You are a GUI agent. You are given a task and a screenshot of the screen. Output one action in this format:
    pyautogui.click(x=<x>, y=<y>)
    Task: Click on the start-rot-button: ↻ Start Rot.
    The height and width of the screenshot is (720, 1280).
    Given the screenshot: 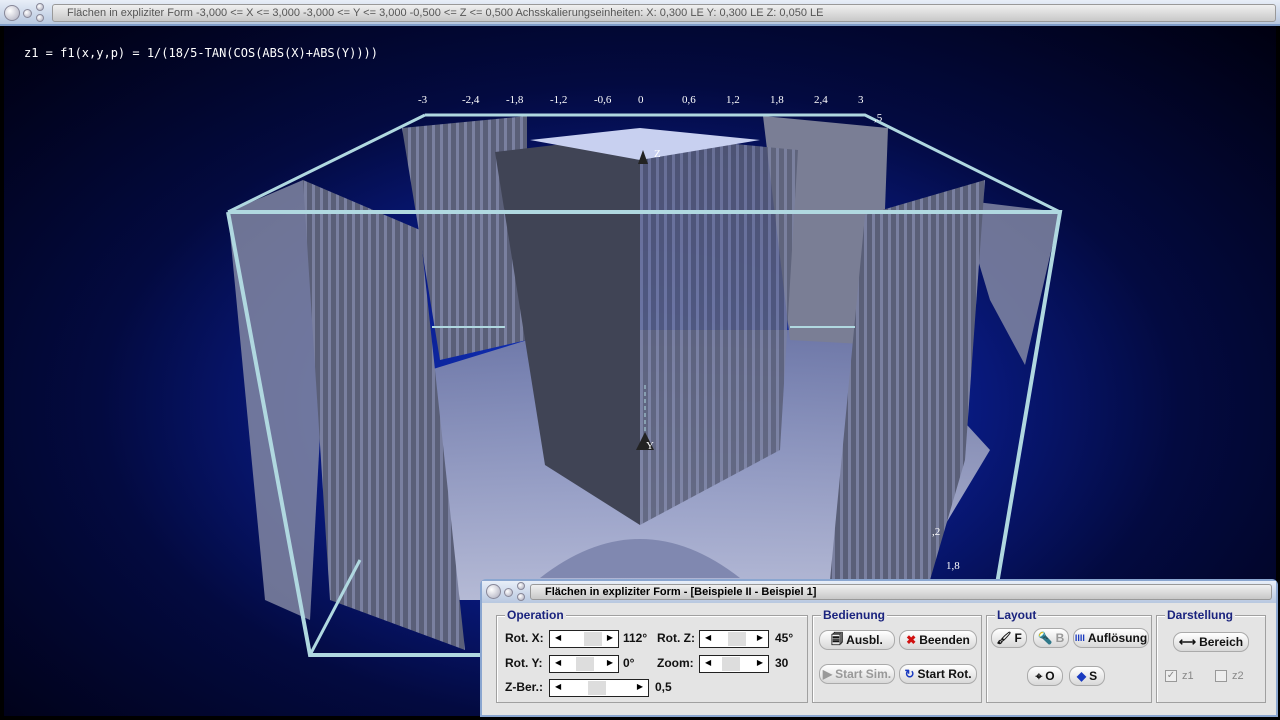 What is the action you would take?
    pyautogui.click(x=938, y=674)
    